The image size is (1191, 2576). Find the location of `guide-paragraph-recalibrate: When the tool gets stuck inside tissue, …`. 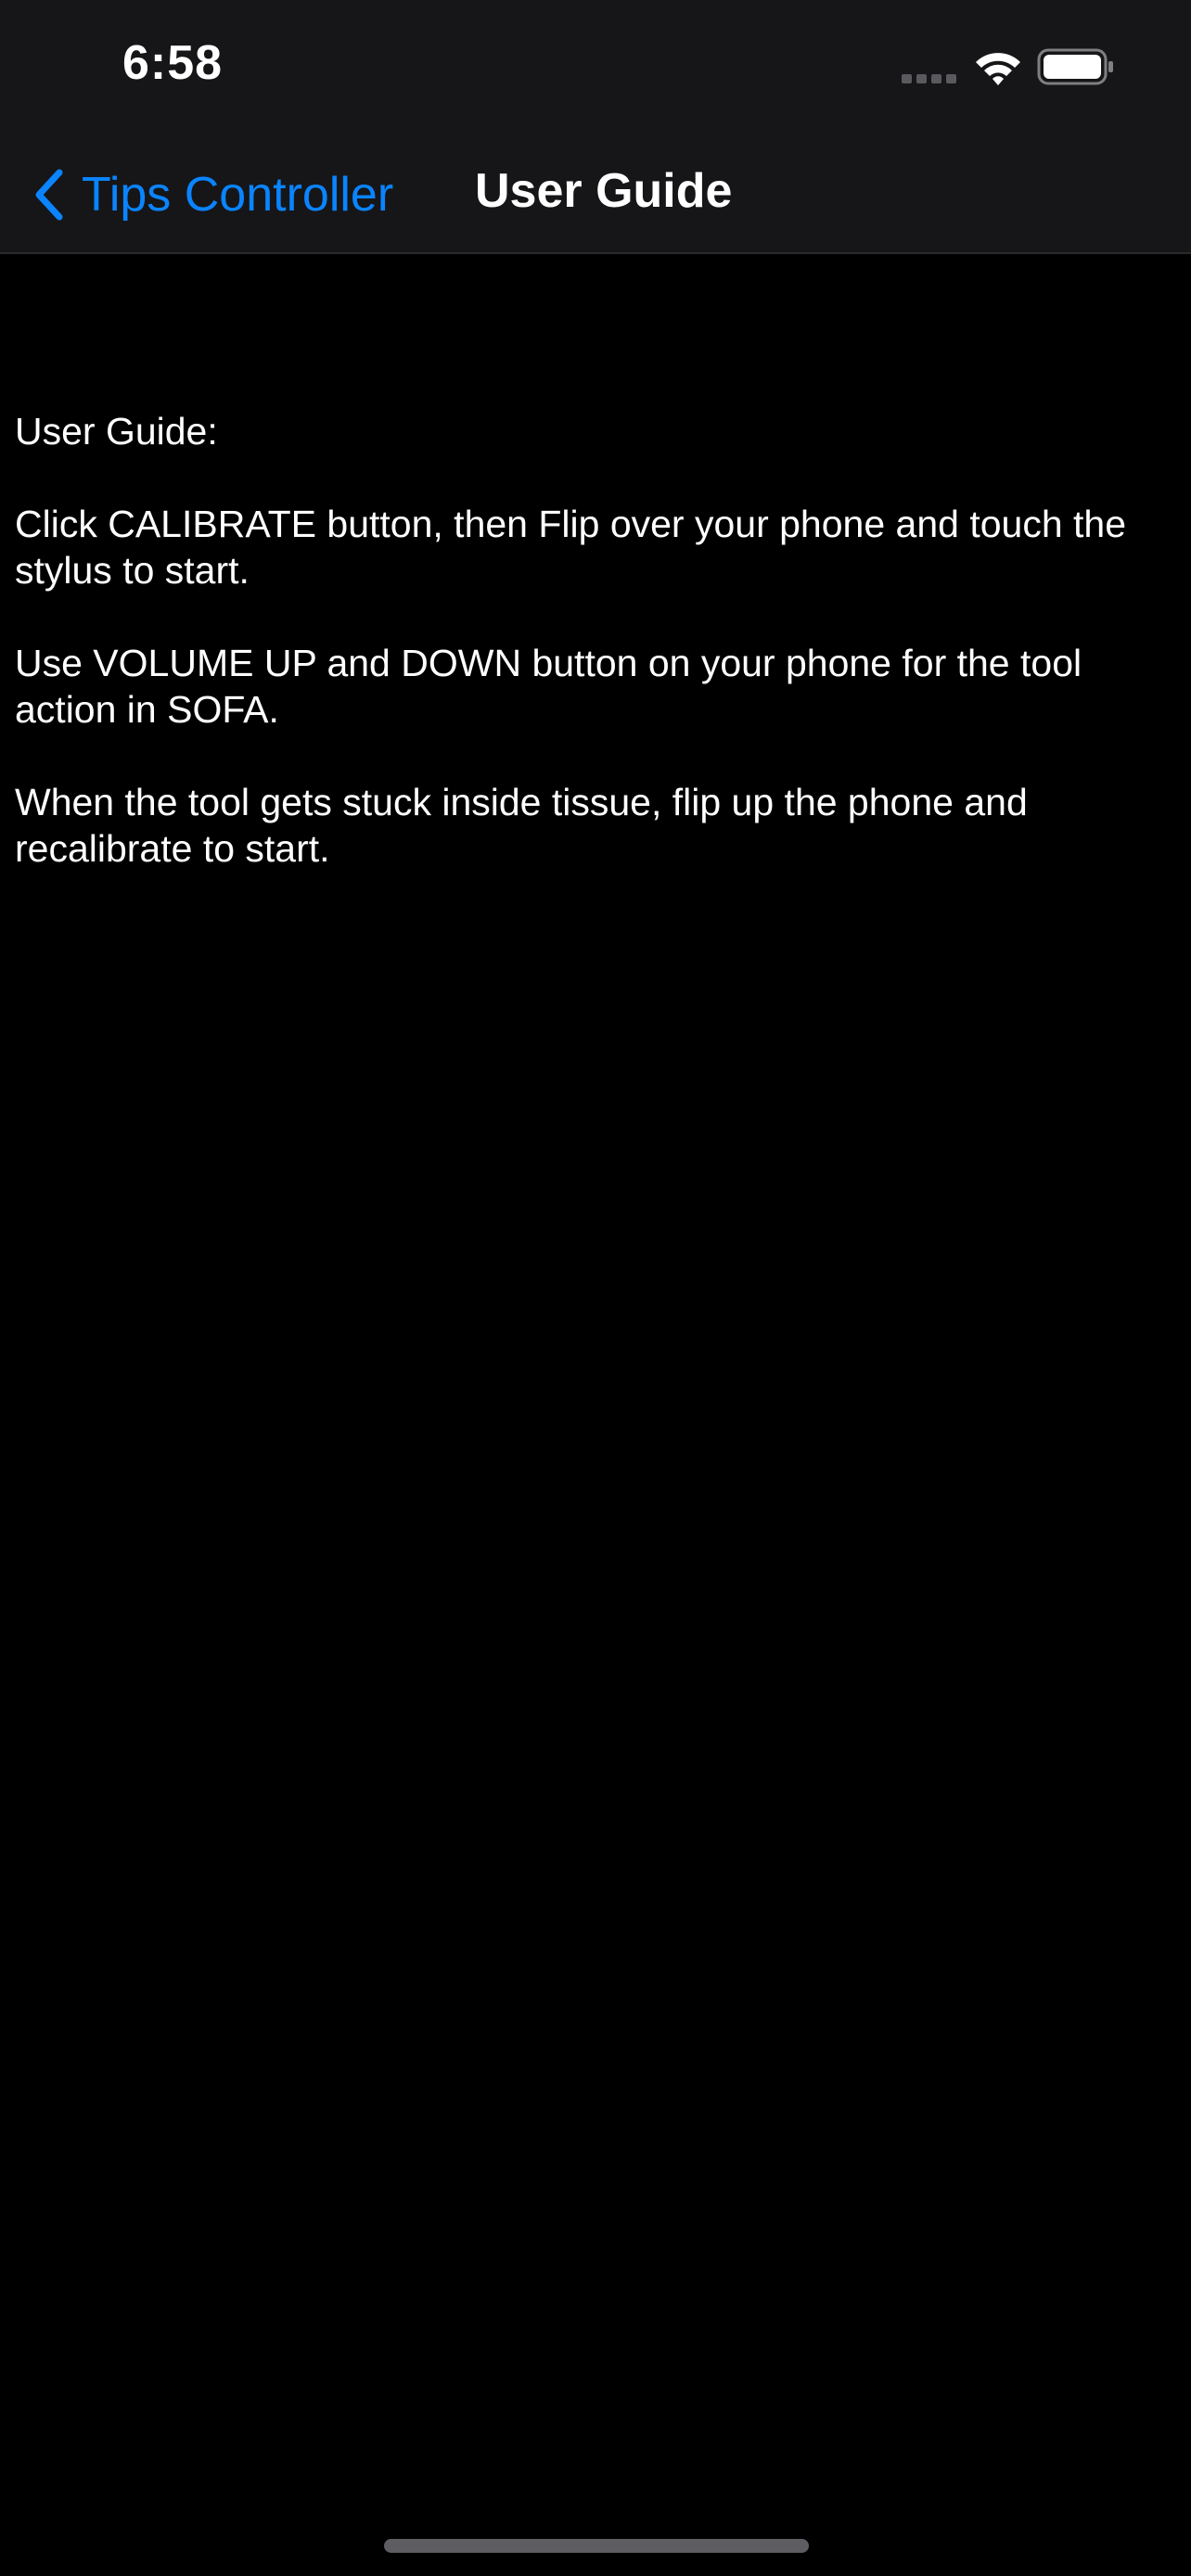

guide-paragraph-recalibrate: When the tool gets stuck inside tissue, … is located at coordinates (521, 826).